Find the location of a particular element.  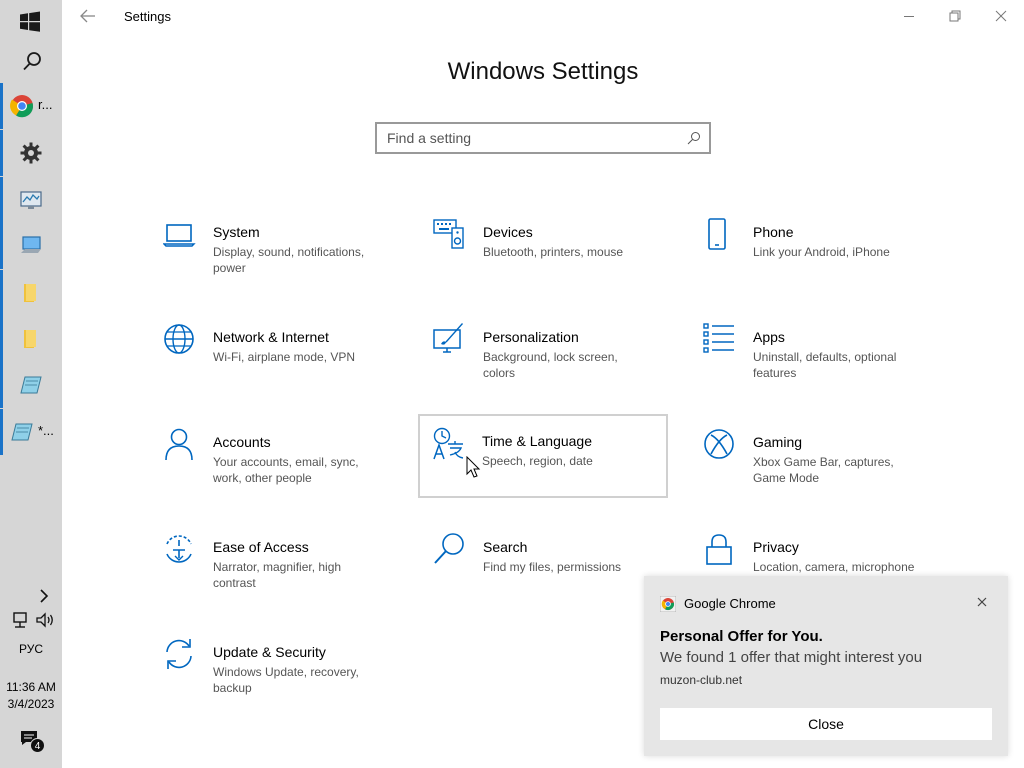

action-center-button: 4 is located at coordinates (35, 742).